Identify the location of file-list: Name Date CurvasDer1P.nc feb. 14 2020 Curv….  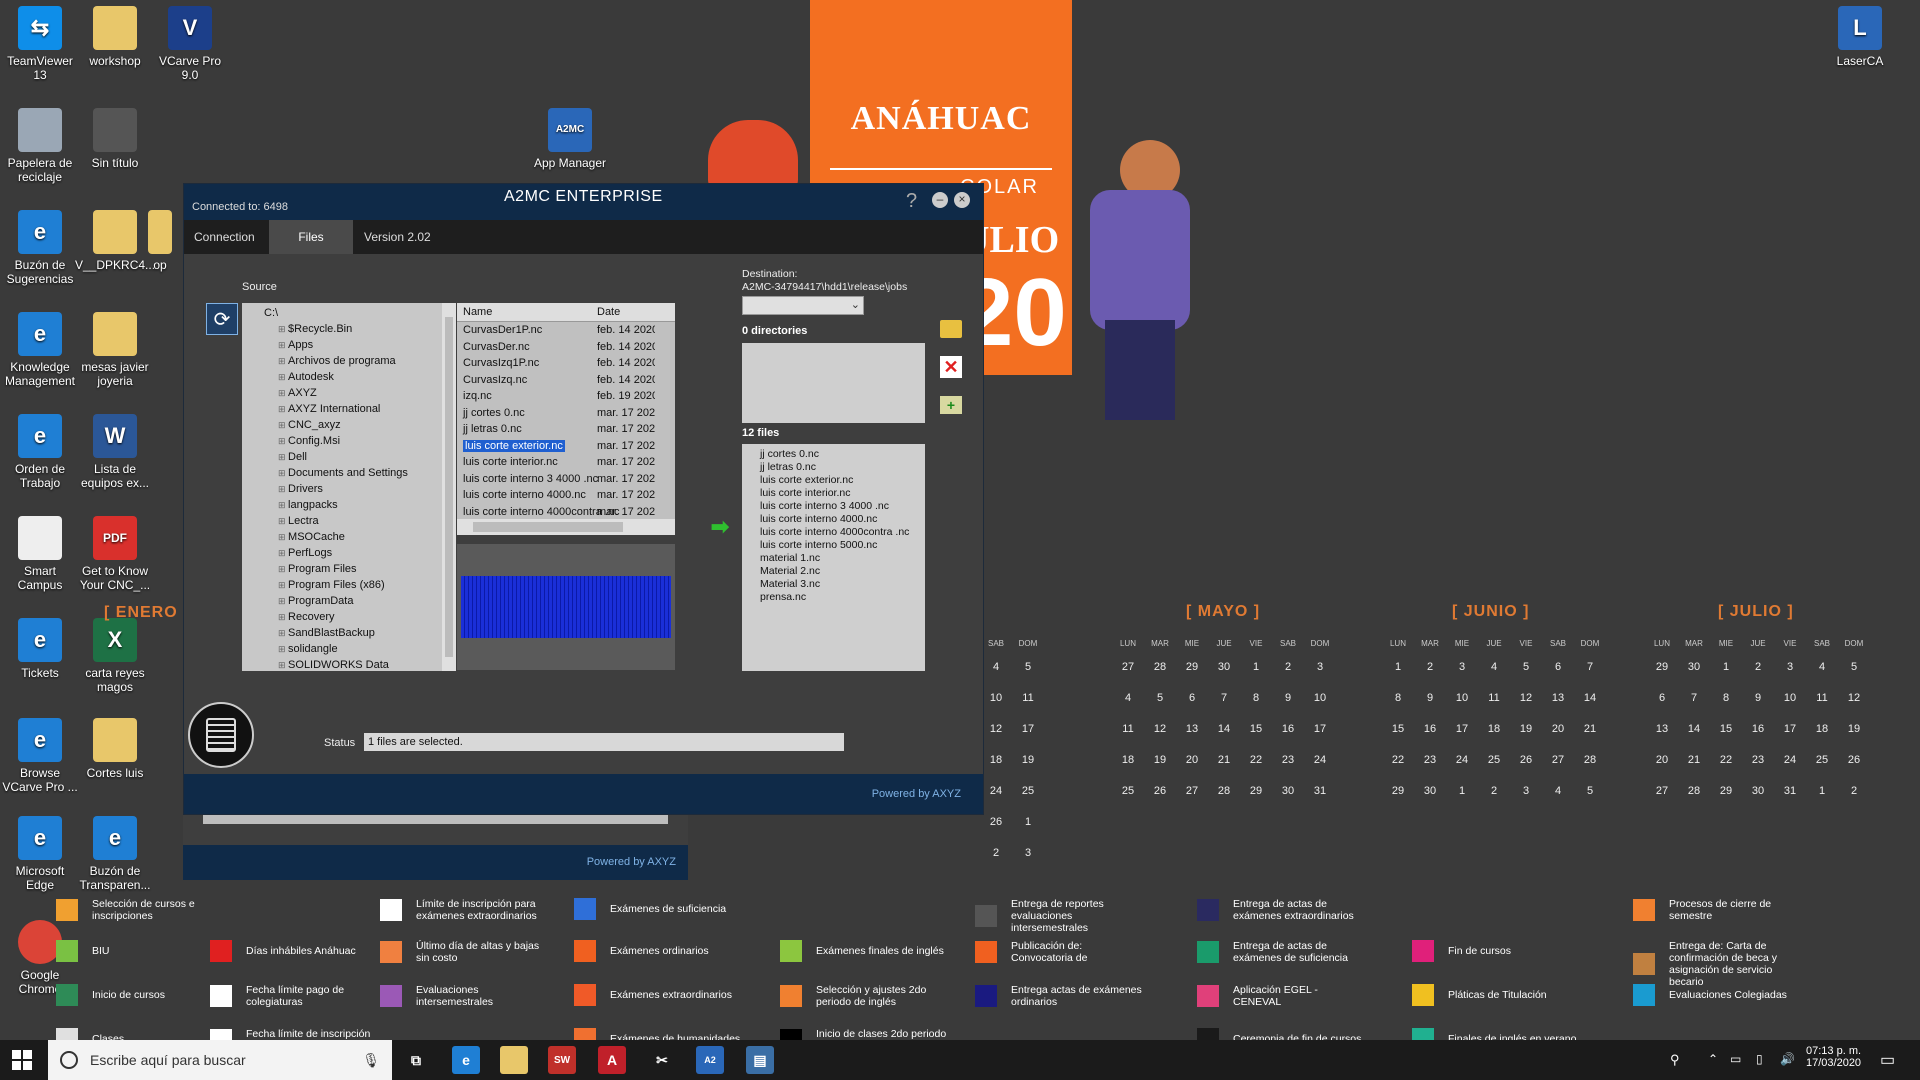
(566, 419).